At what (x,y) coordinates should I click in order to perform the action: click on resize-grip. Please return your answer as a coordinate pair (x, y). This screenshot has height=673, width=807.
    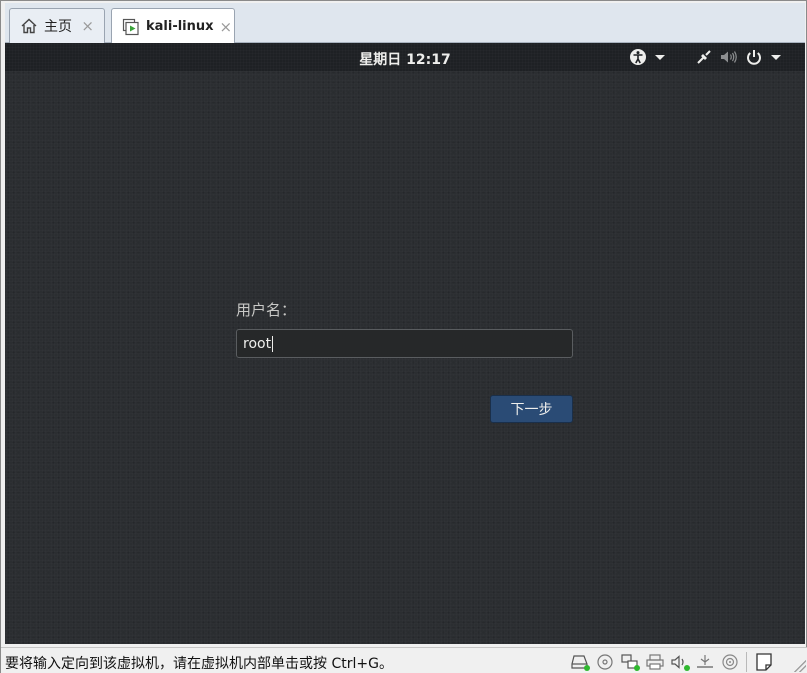
    Looking at the image, I should click on (800, 666).